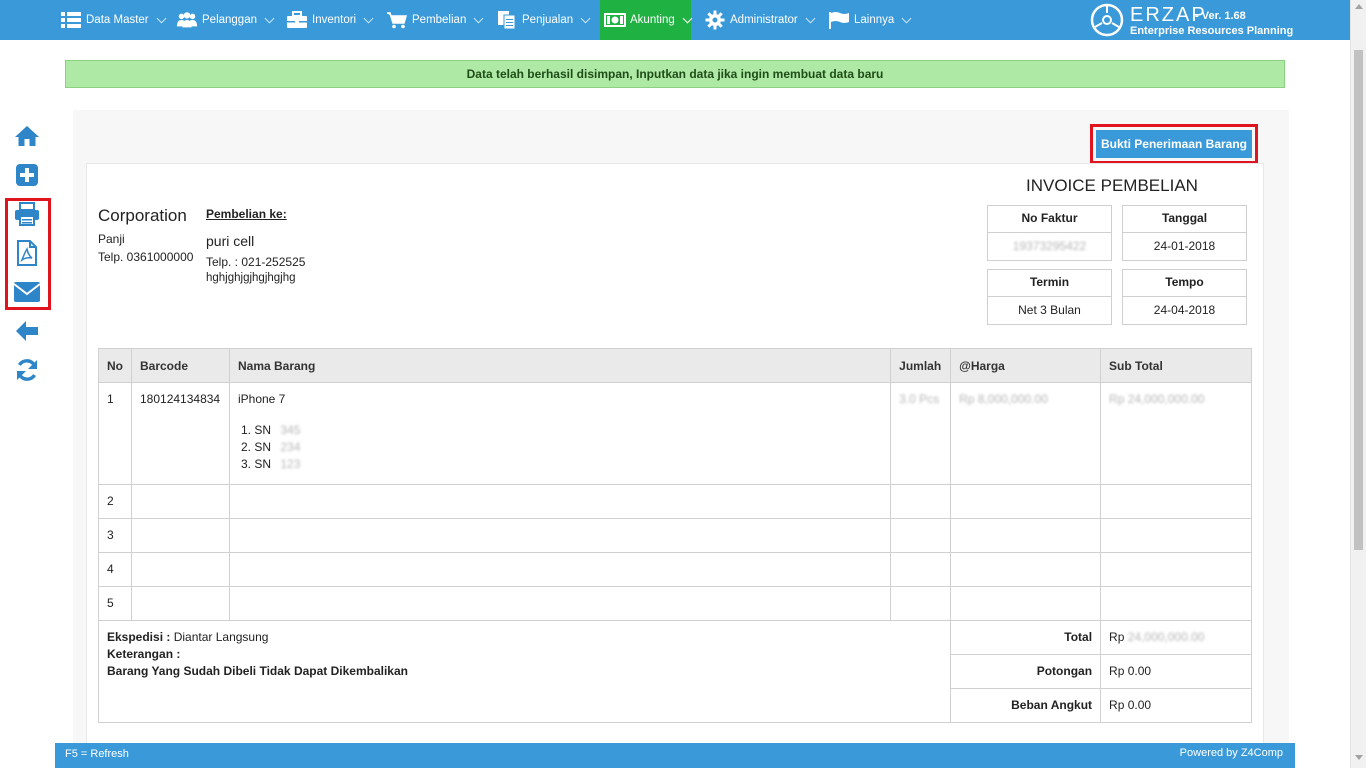  Describe the element at coordinates (290, 447) in the screenshot. I see `serial-value: 234` at that location.